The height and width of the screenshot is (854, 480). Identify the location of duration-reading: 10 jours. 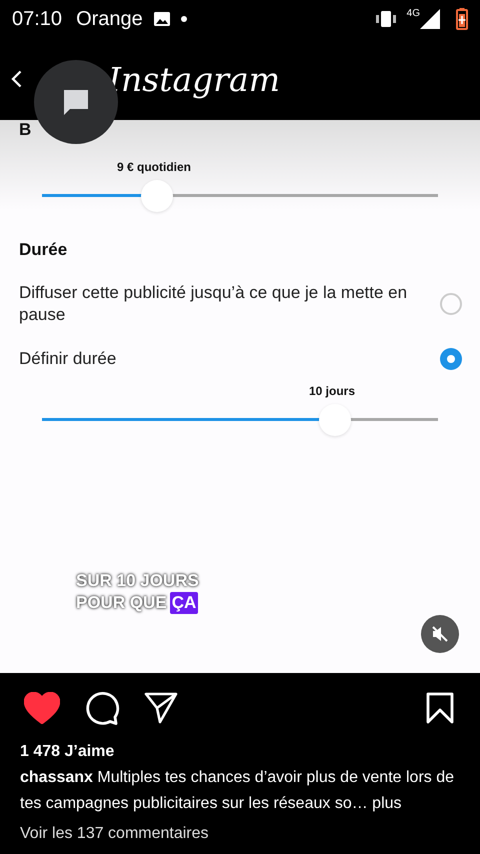
(332, 391).